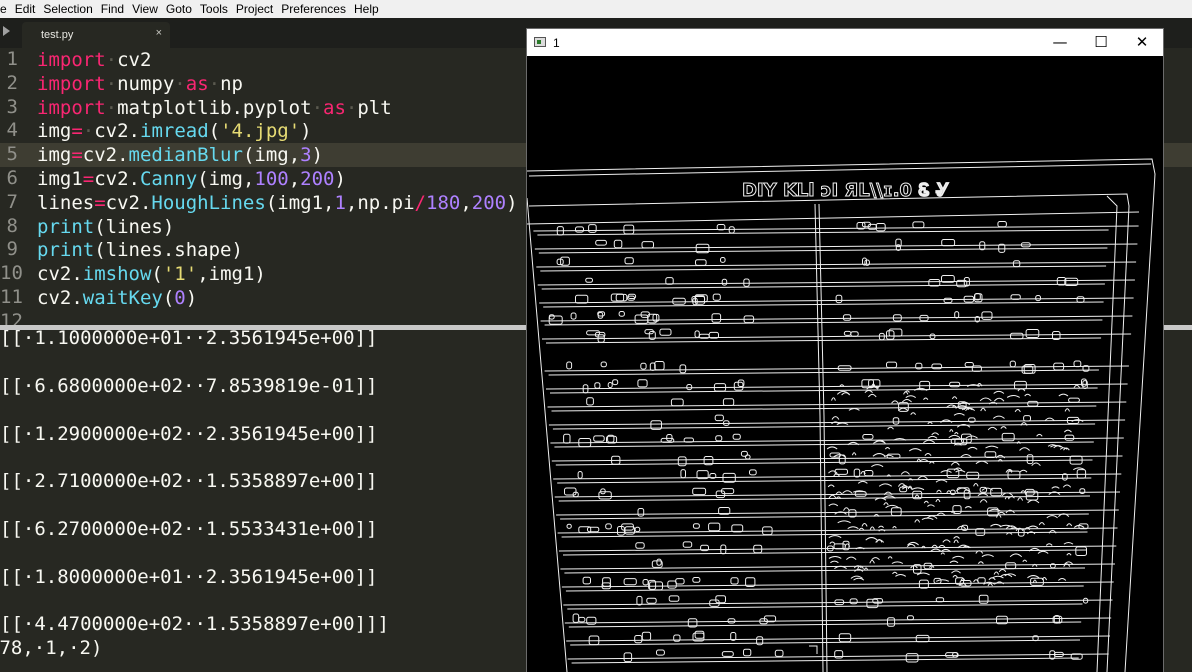  What do you see at coordinates (380, 202) in the screenshot?
I see `code-token: ,np.pi` at bounding box center [380, 202].